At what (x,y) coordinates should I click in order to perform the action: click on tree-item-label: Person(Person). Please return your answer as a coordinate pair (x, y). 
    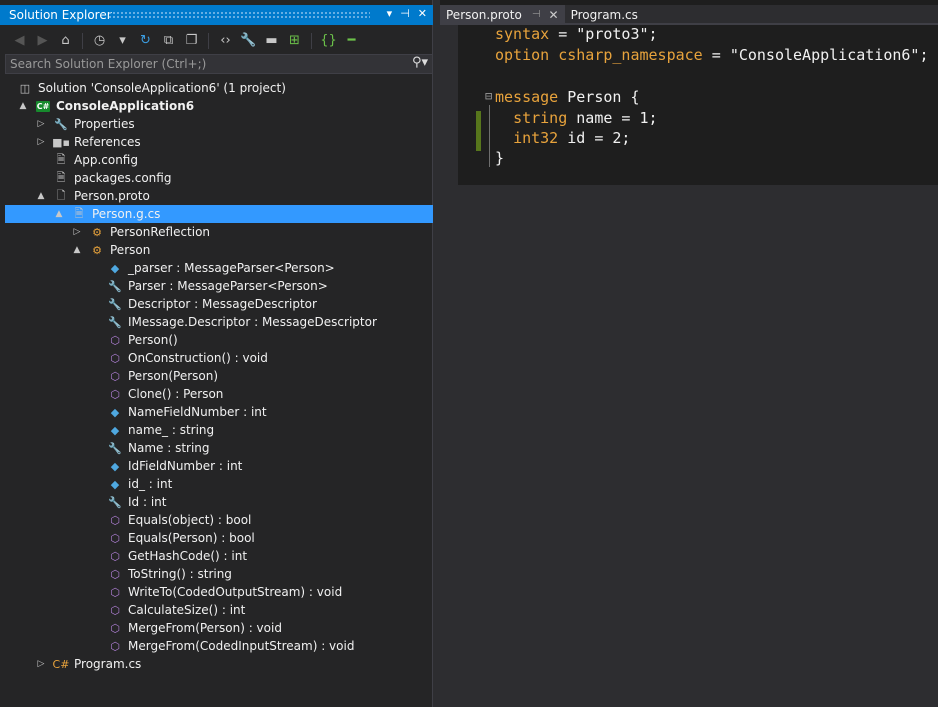
    Looking at the image, I should click on (173, 376).